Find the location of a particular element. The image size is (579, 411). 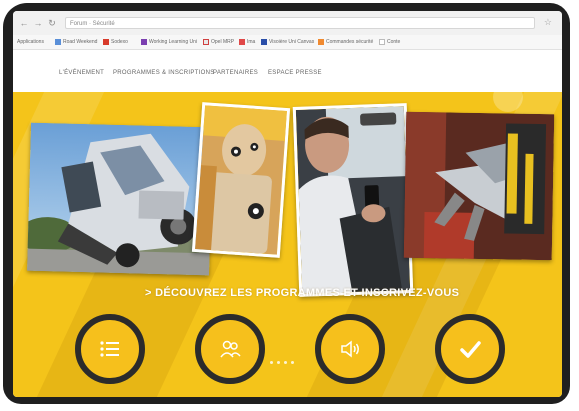

speaker-icon is located at coordinates (350, 349).